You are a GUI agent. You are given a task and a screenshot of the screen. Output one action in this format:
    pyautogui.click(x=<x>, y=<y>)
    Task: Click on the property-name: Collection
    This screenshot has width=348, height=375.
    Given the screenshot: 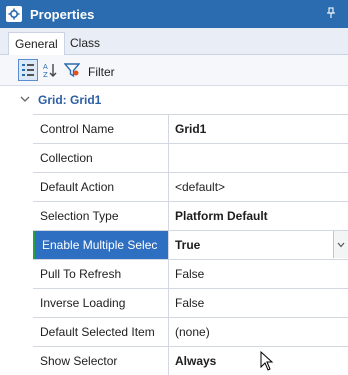 What is the action you would take?
    pyautogui.click(x=66, y=158)
    